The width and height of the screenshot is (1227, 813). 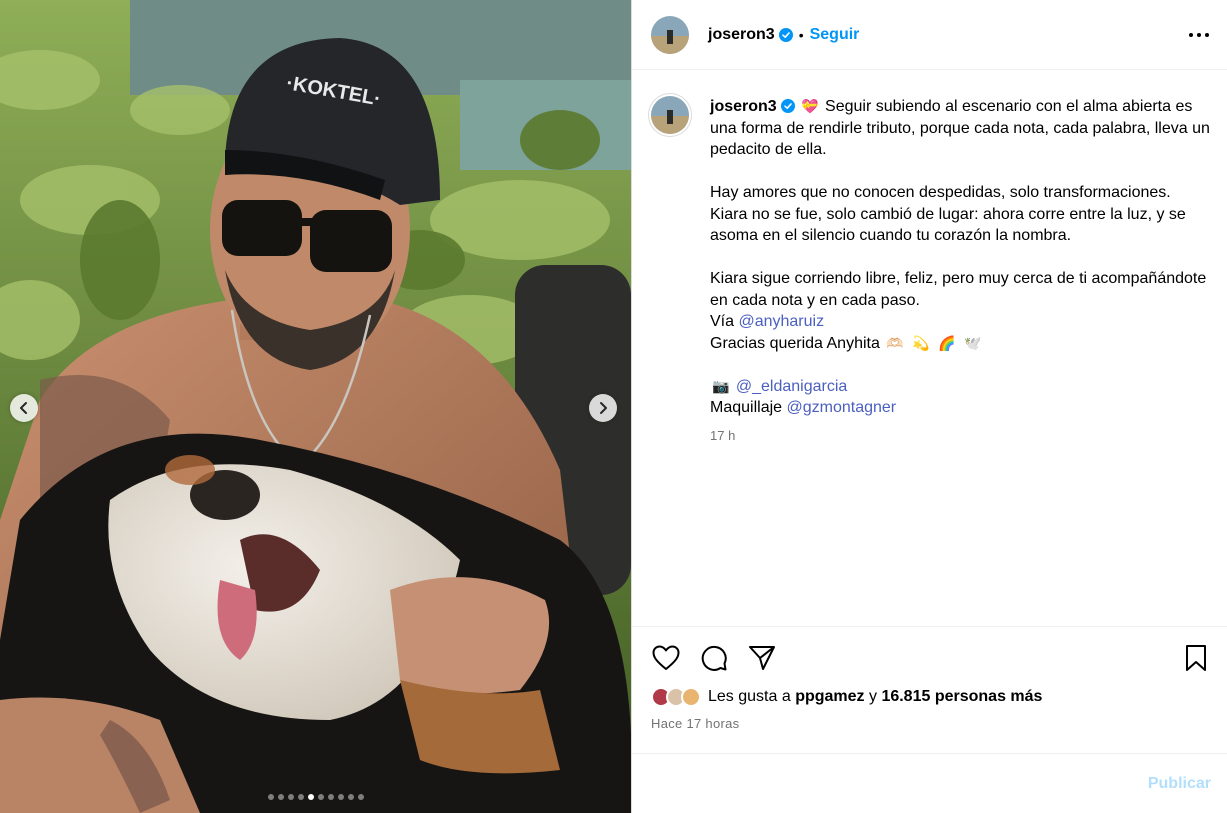 I want to click on carousel-indicator, so click(x=315, y=797).